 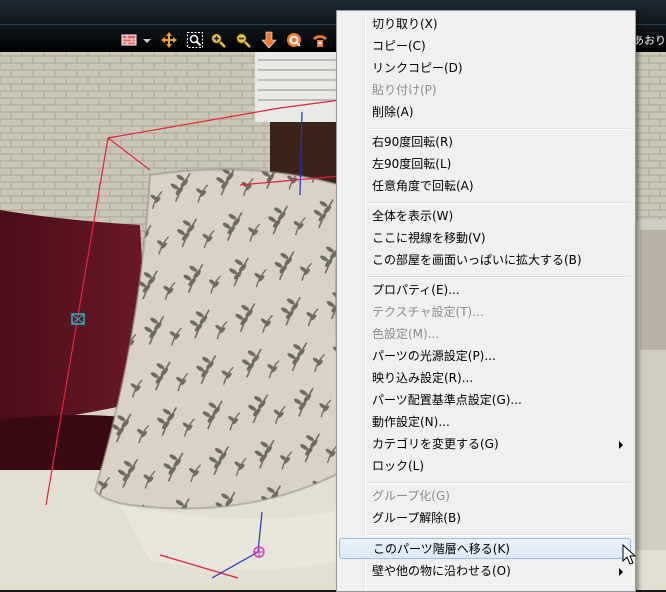 What do you see at coordinates (147, 40) in the screenshot?
I see `dropdown-arrow-icon` at bounding box center [147, 40].